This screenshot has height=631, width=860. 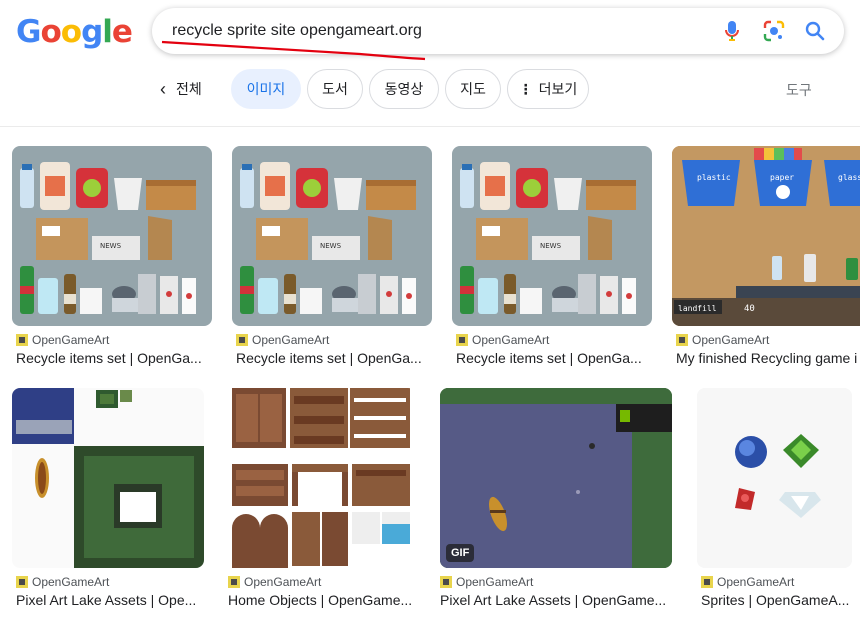 What do you see at coordinates (782, 177) in the screenshot?
I see `bin-label: paper` at bounding box center [782, 177].